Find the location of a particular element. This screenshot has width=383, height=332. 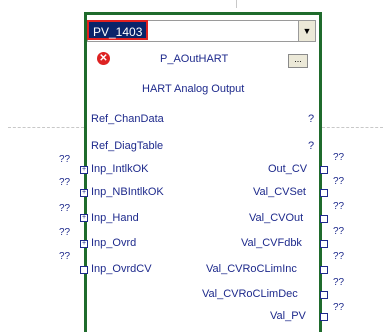

tag-combobox: PV_1403 ▼ is located at coordinates (201, 31).